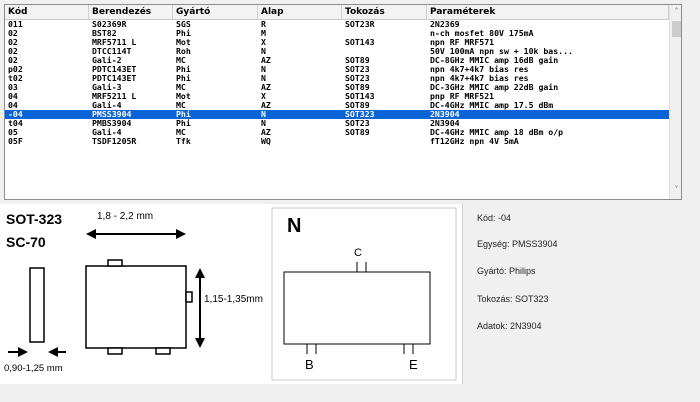  Describe the element at coordinates (358, 253) in the screenshot. I see `pin-label-collector: C` at that location.